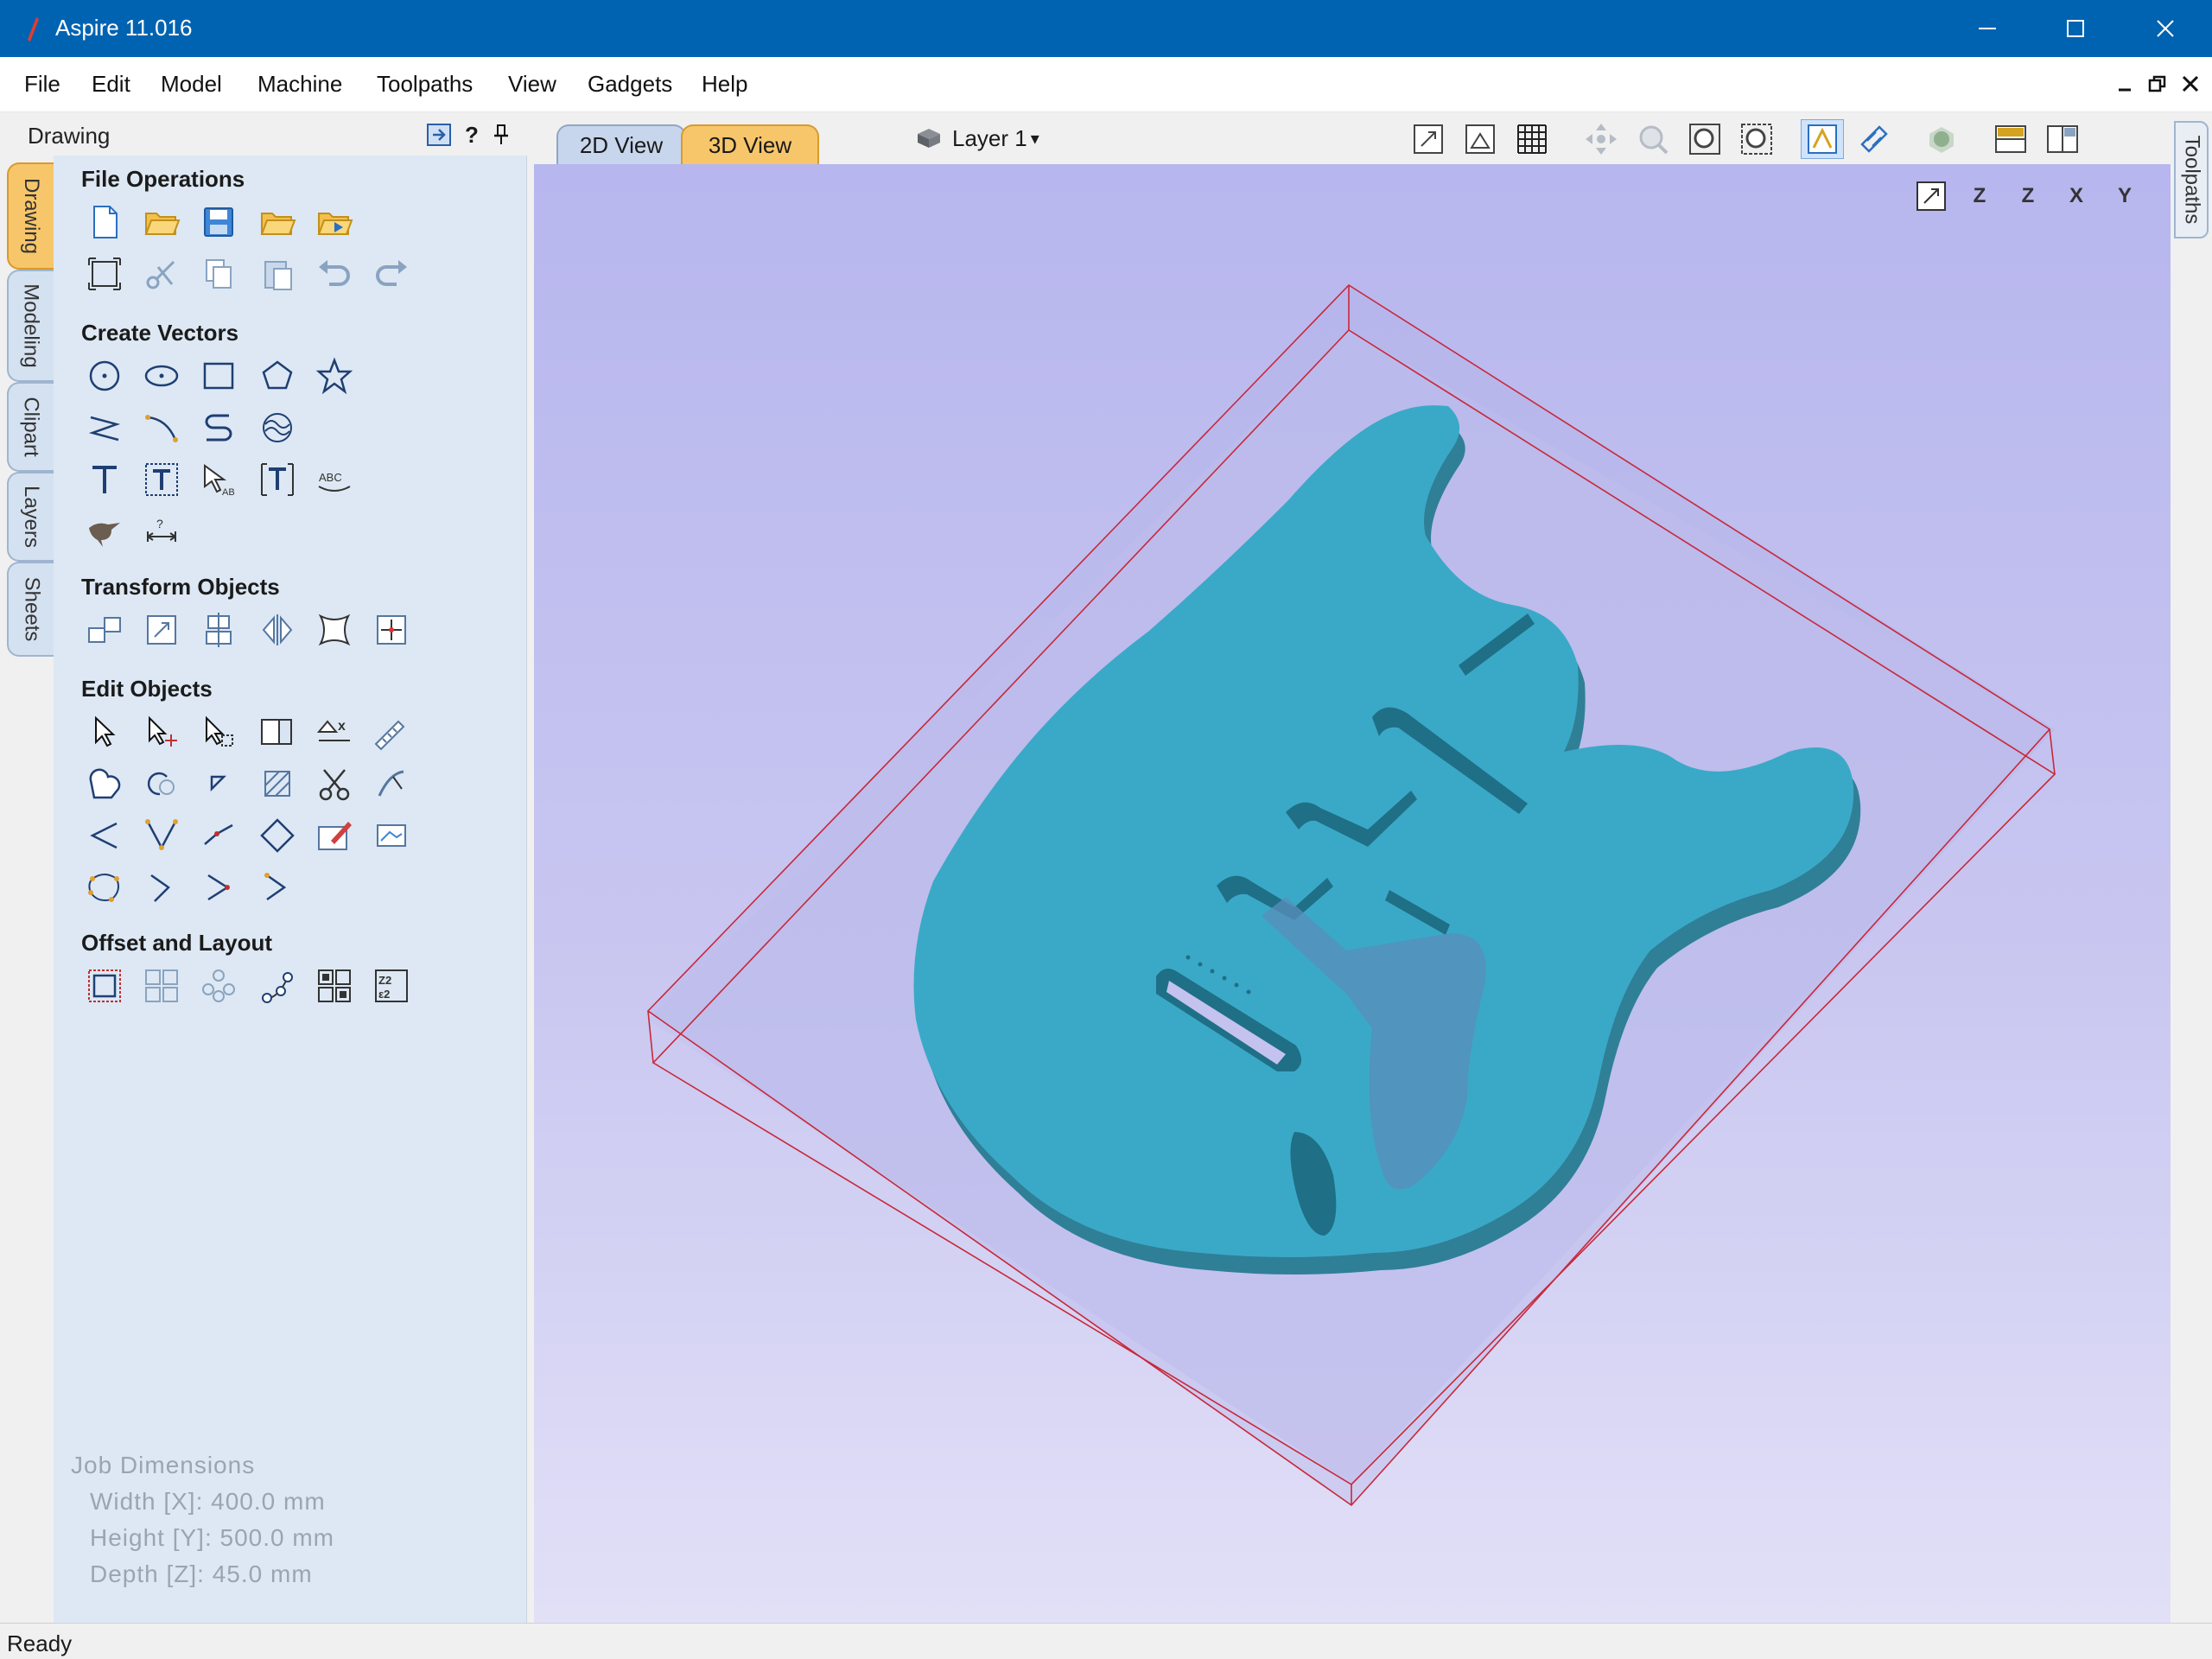  What do you see at coordinates (391, 630) in the screenshot?
I see `set-origin-button` at bounding box center [391, 630].